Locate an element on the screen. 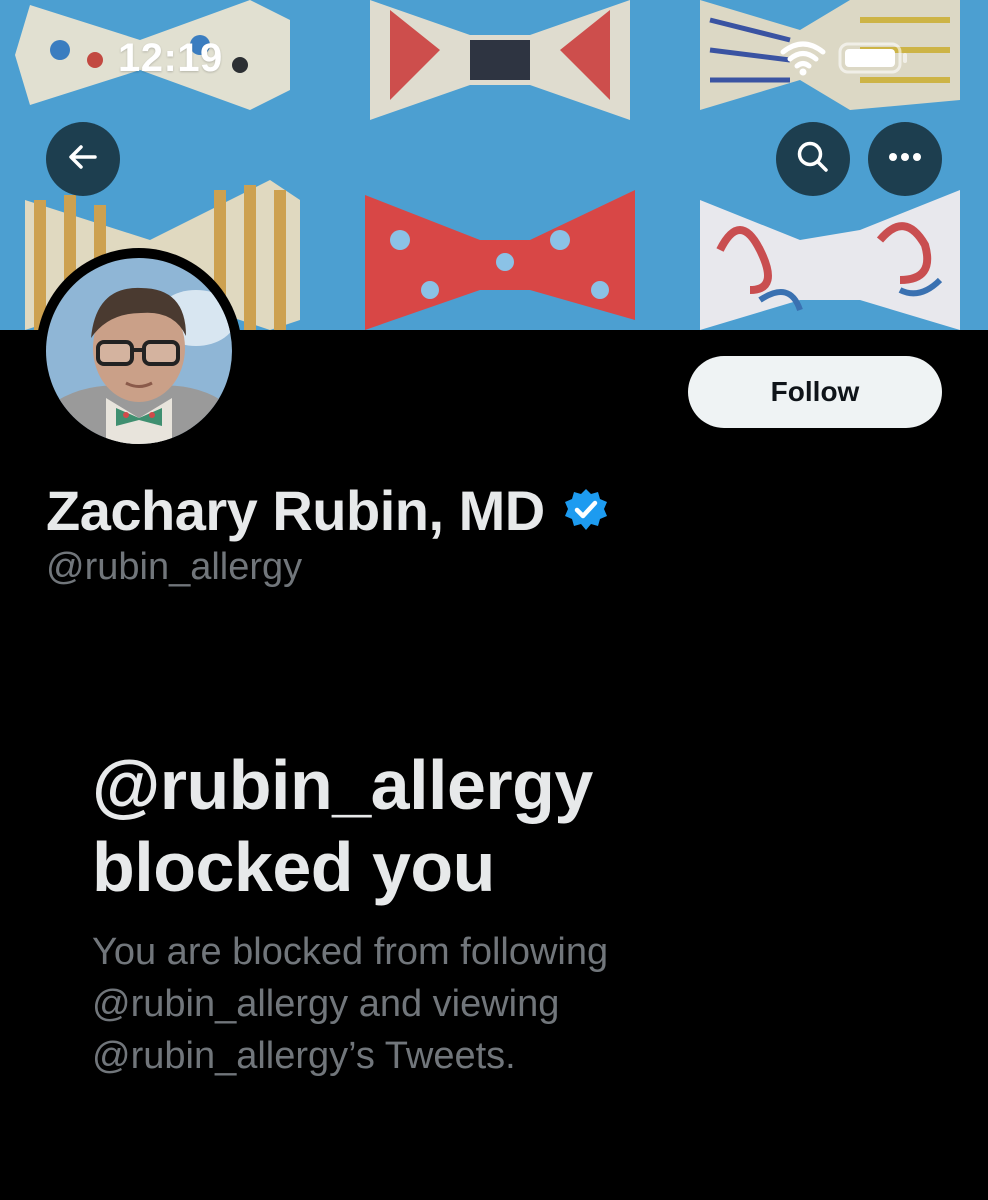 This screenshot has height=1200, width=988. more-horizontal-icon is located at coordinates (905, 159).